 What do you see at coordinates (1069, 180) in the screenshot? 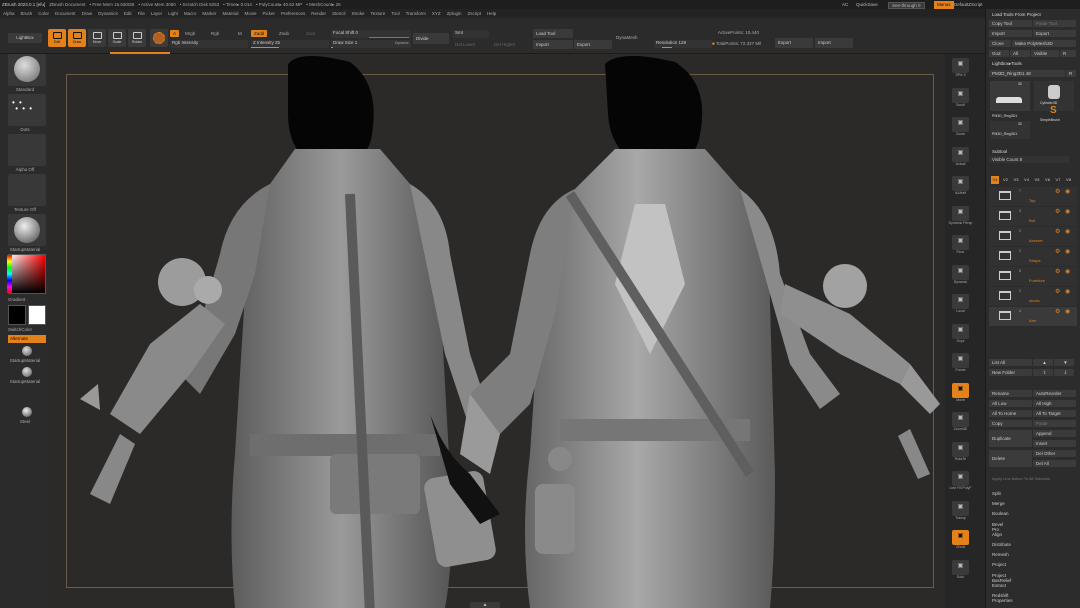
I see `version-tab-v8: V8` at bounding box center [1069, 180].